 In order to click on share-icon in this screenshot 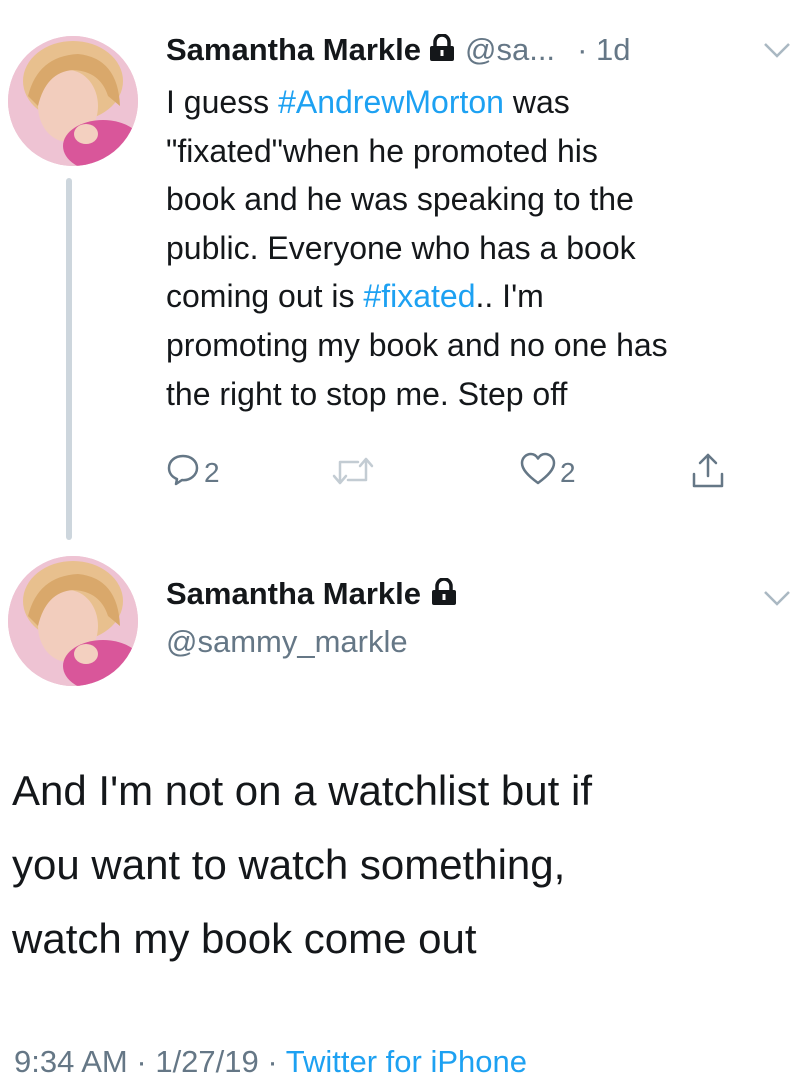, I will do `click(710, 474)`.